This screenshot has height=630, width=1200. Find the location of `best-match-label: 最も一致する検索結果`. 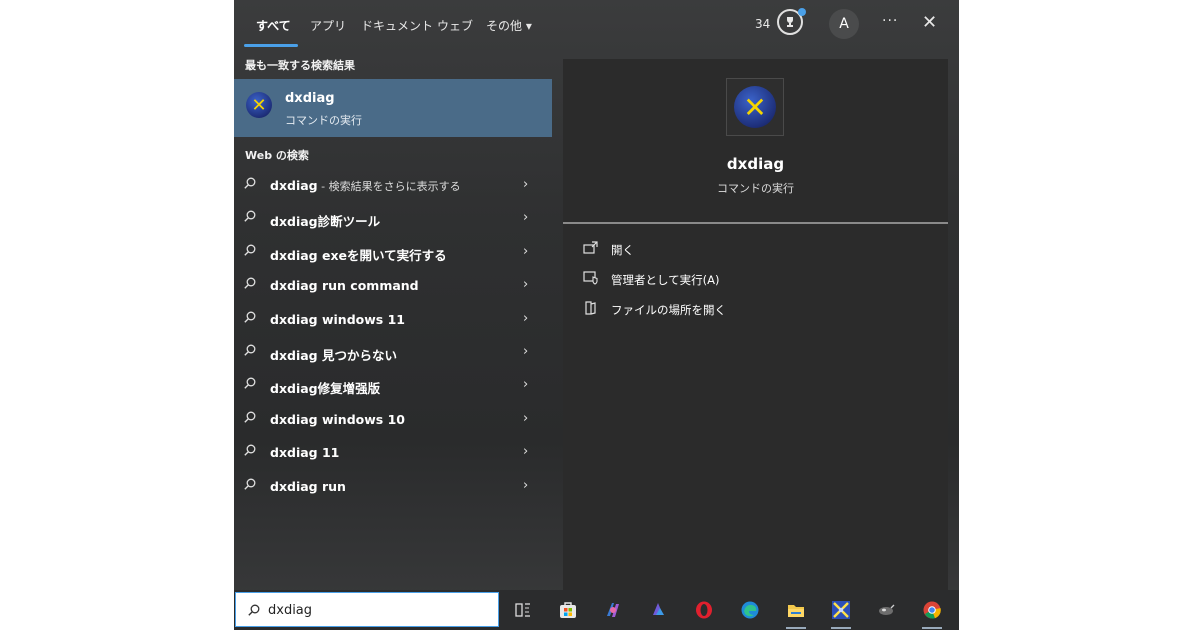

best-match-label: 最も一致する検索結果 is located at coordinates (300, 65).